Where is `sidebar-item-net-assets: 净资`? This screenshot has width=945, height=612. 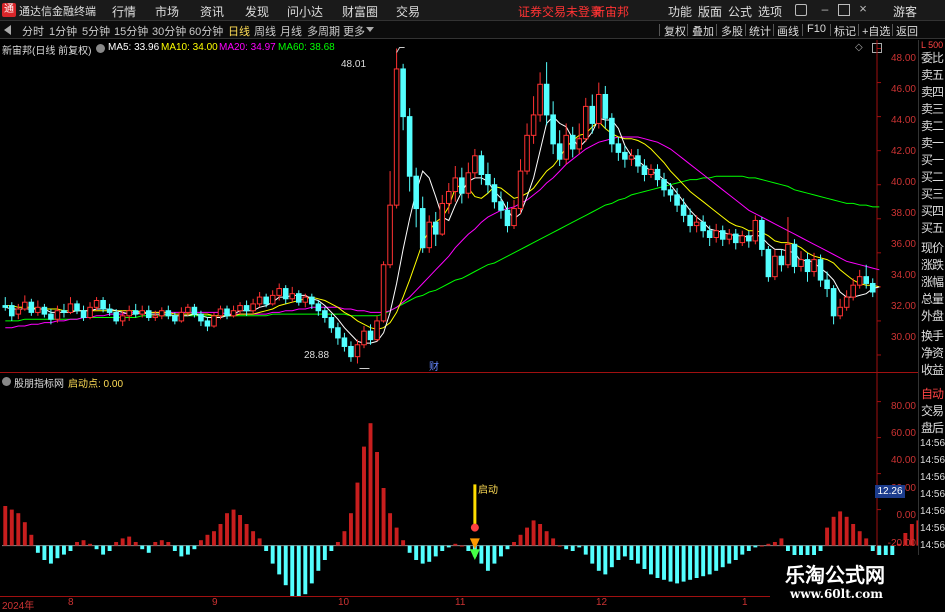
sidebar-item-net-assets: 净资 is located at coordinates (932, 352).